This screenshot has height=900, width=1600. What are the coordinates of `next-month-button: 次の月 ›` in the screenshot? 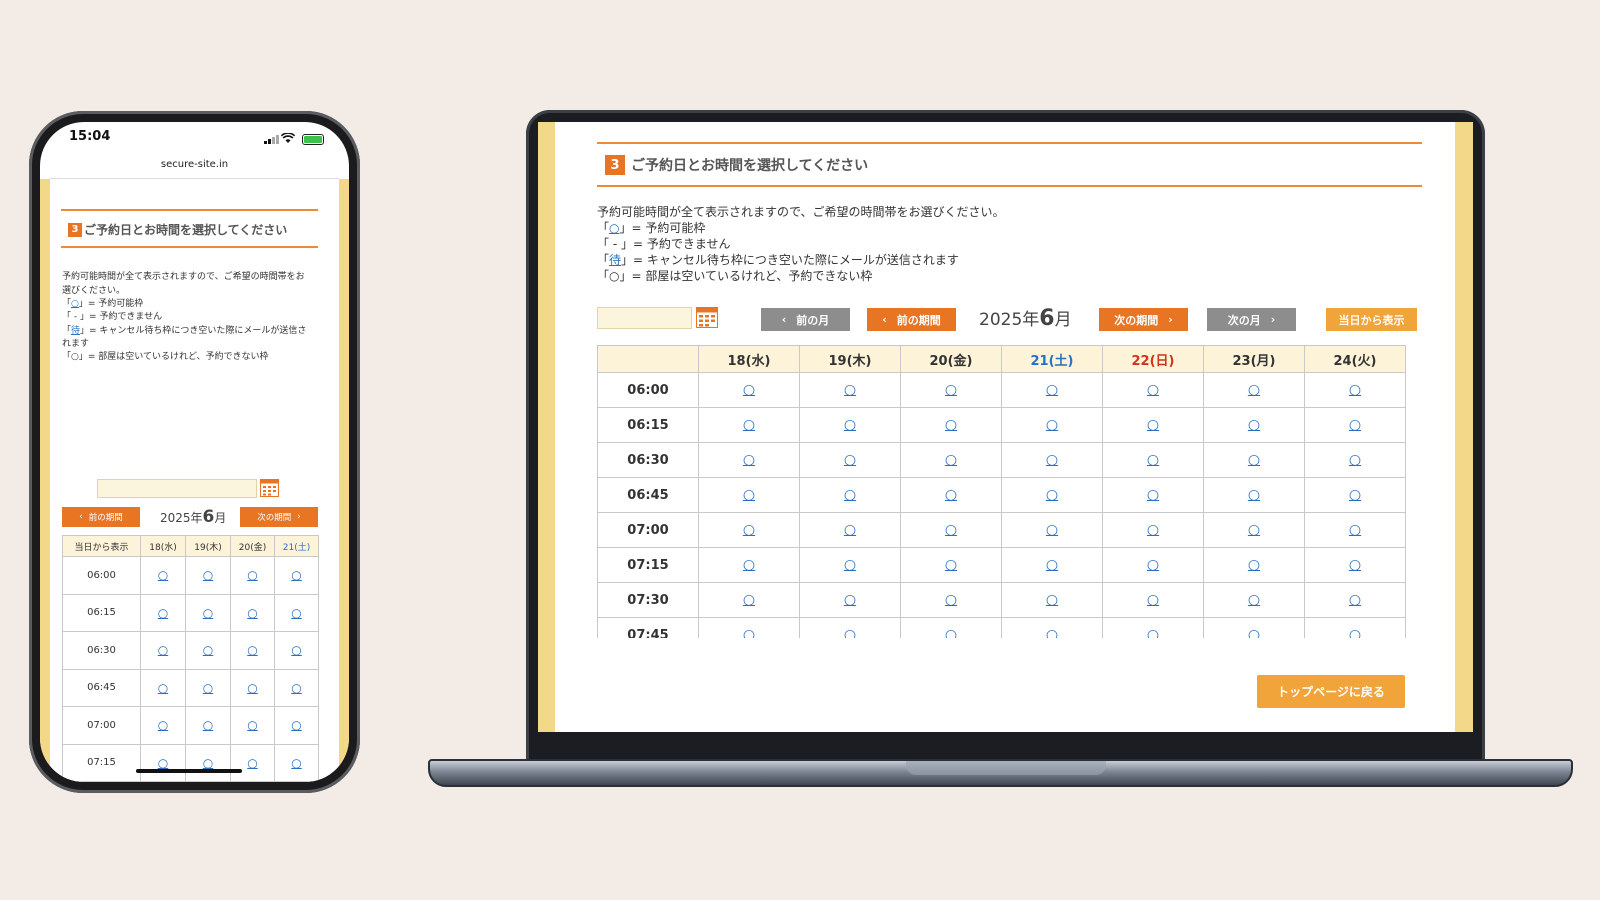 It's located at (1251, 319).